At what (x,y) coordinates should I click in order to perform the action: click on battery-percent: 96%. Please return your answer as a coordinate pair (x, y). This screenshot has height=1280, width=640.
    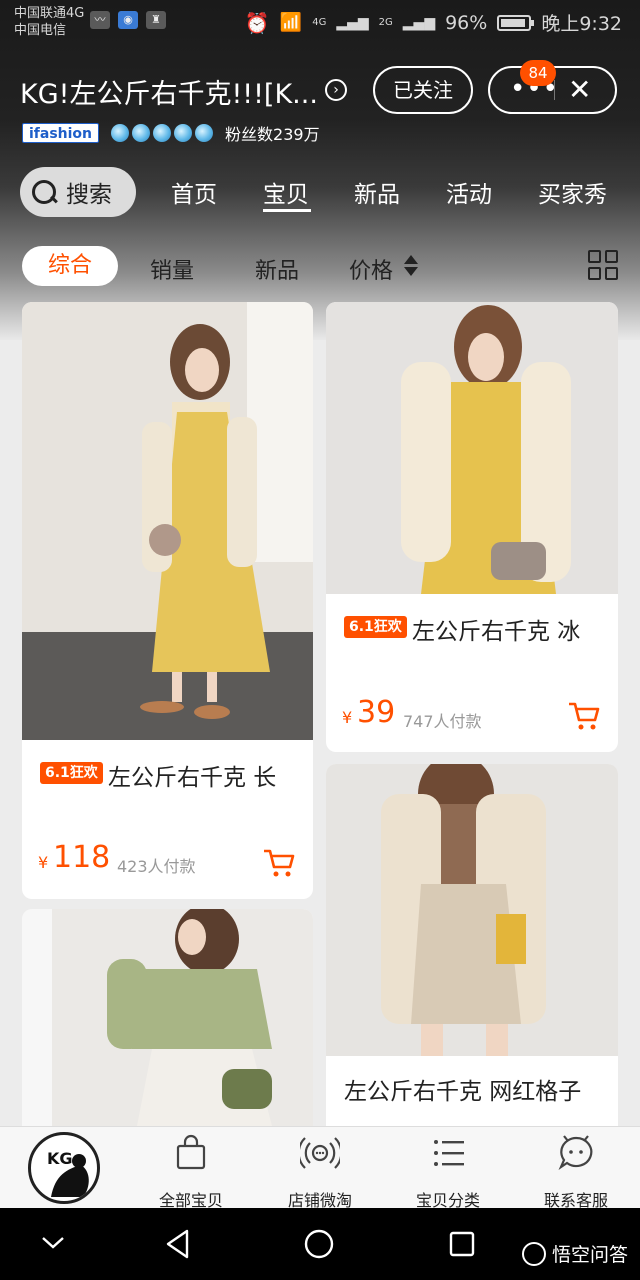
    Looking at the image, I should click on (466, 22).